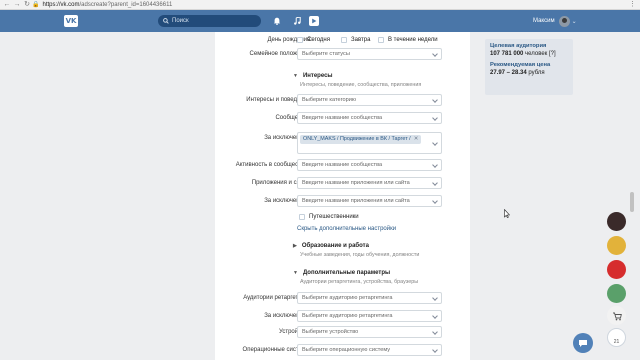  I want to click on forward-icon: →, so click(17, 5).